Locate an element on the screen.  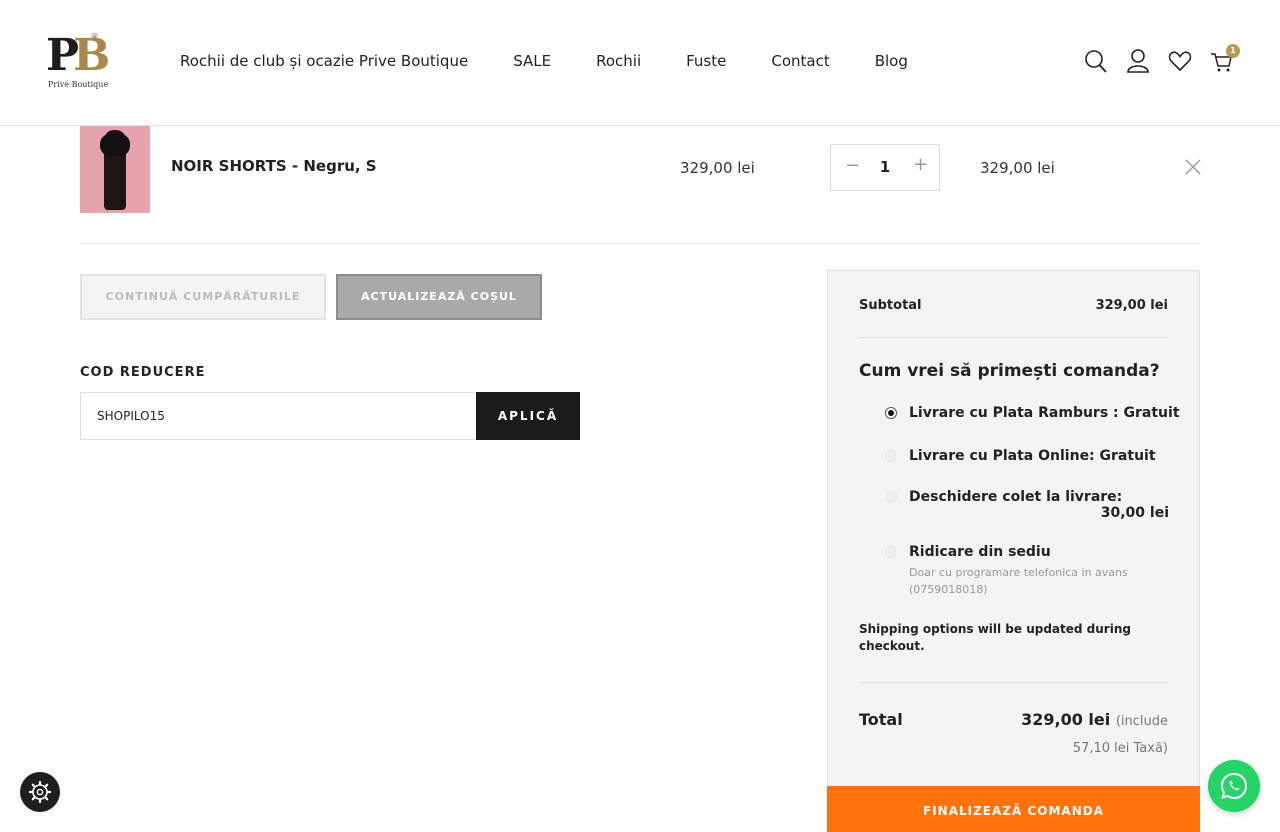
user-icon is located at coordinates (1138, 61).